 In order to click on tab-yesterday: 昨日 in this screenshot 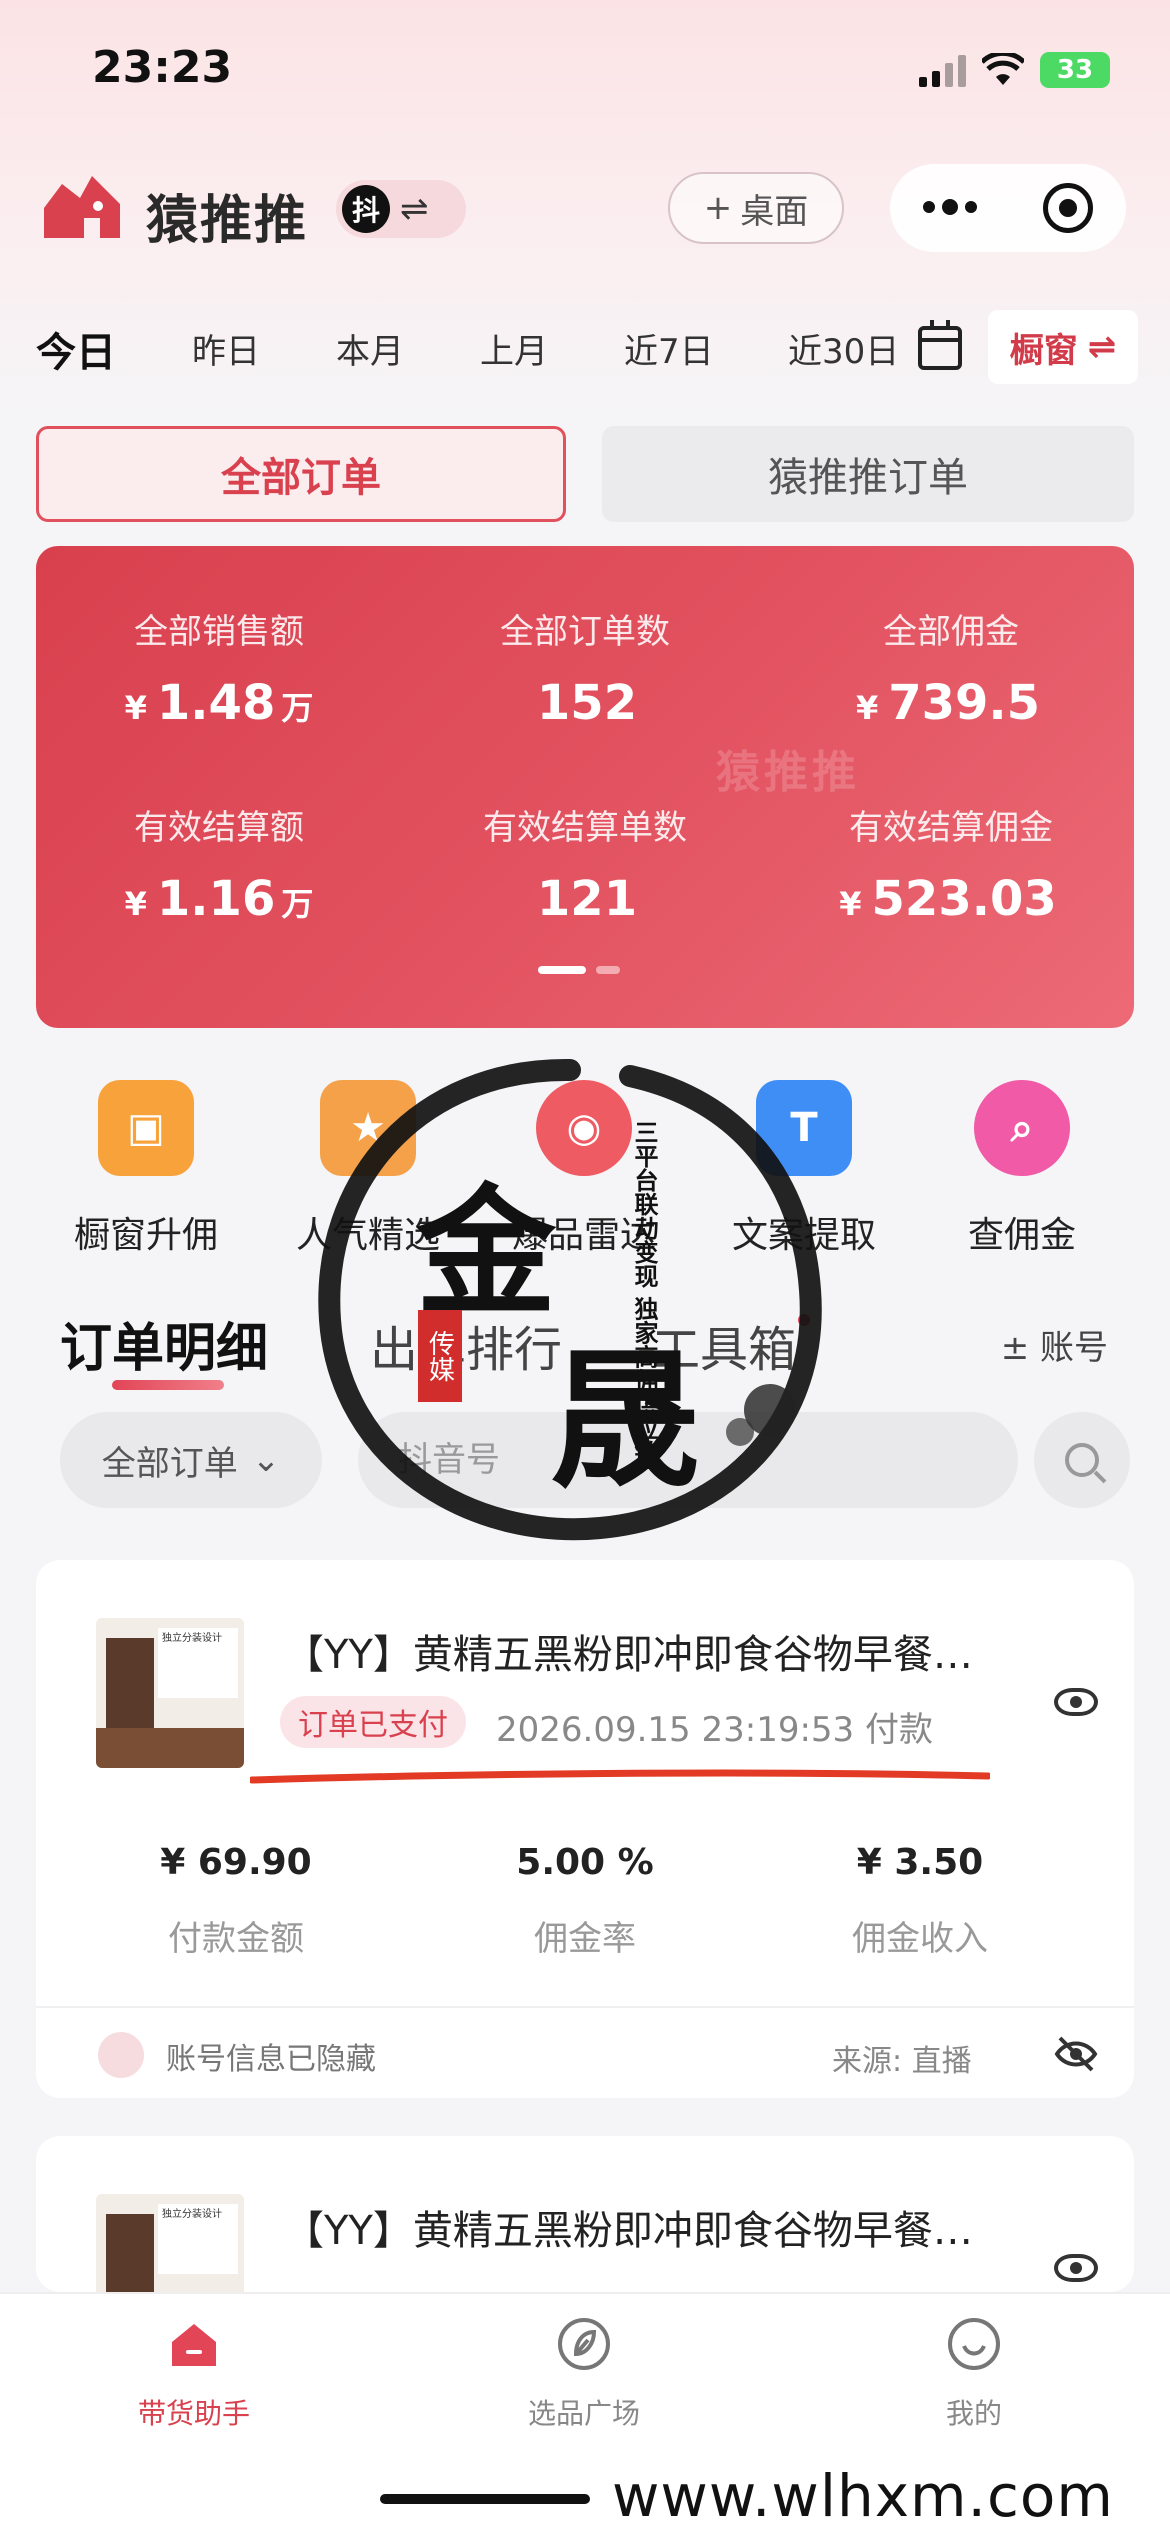, I will do `click(226, 348)`.